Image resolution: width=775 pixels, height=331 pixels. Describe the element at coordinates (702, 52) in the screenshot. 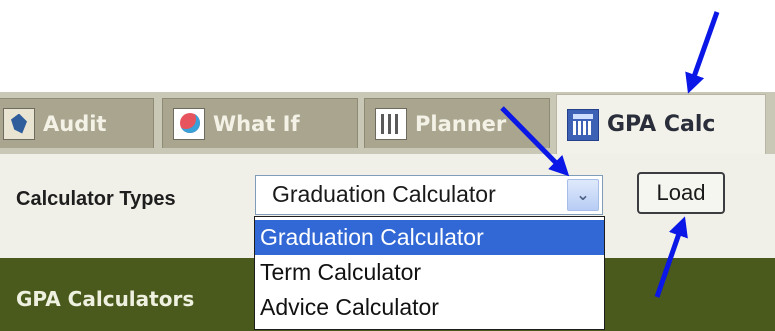

I see `arrow-to-gpa-calc-tab` at that location.